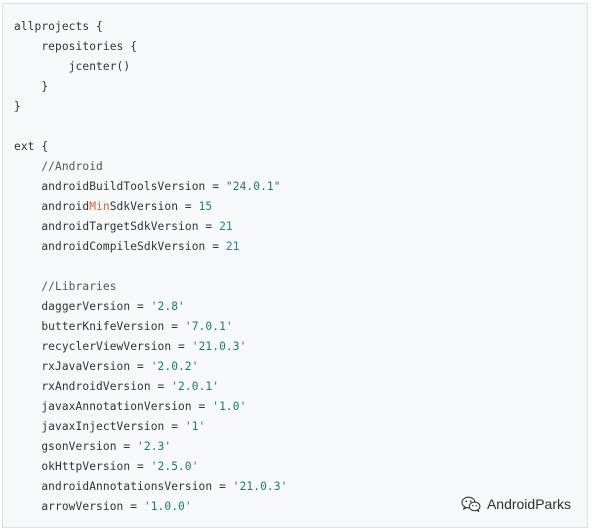  What do you see at coordinates (145, 27) in the screenshot?
I see `code-line: allprojects {` at bounding box center [145, 27].